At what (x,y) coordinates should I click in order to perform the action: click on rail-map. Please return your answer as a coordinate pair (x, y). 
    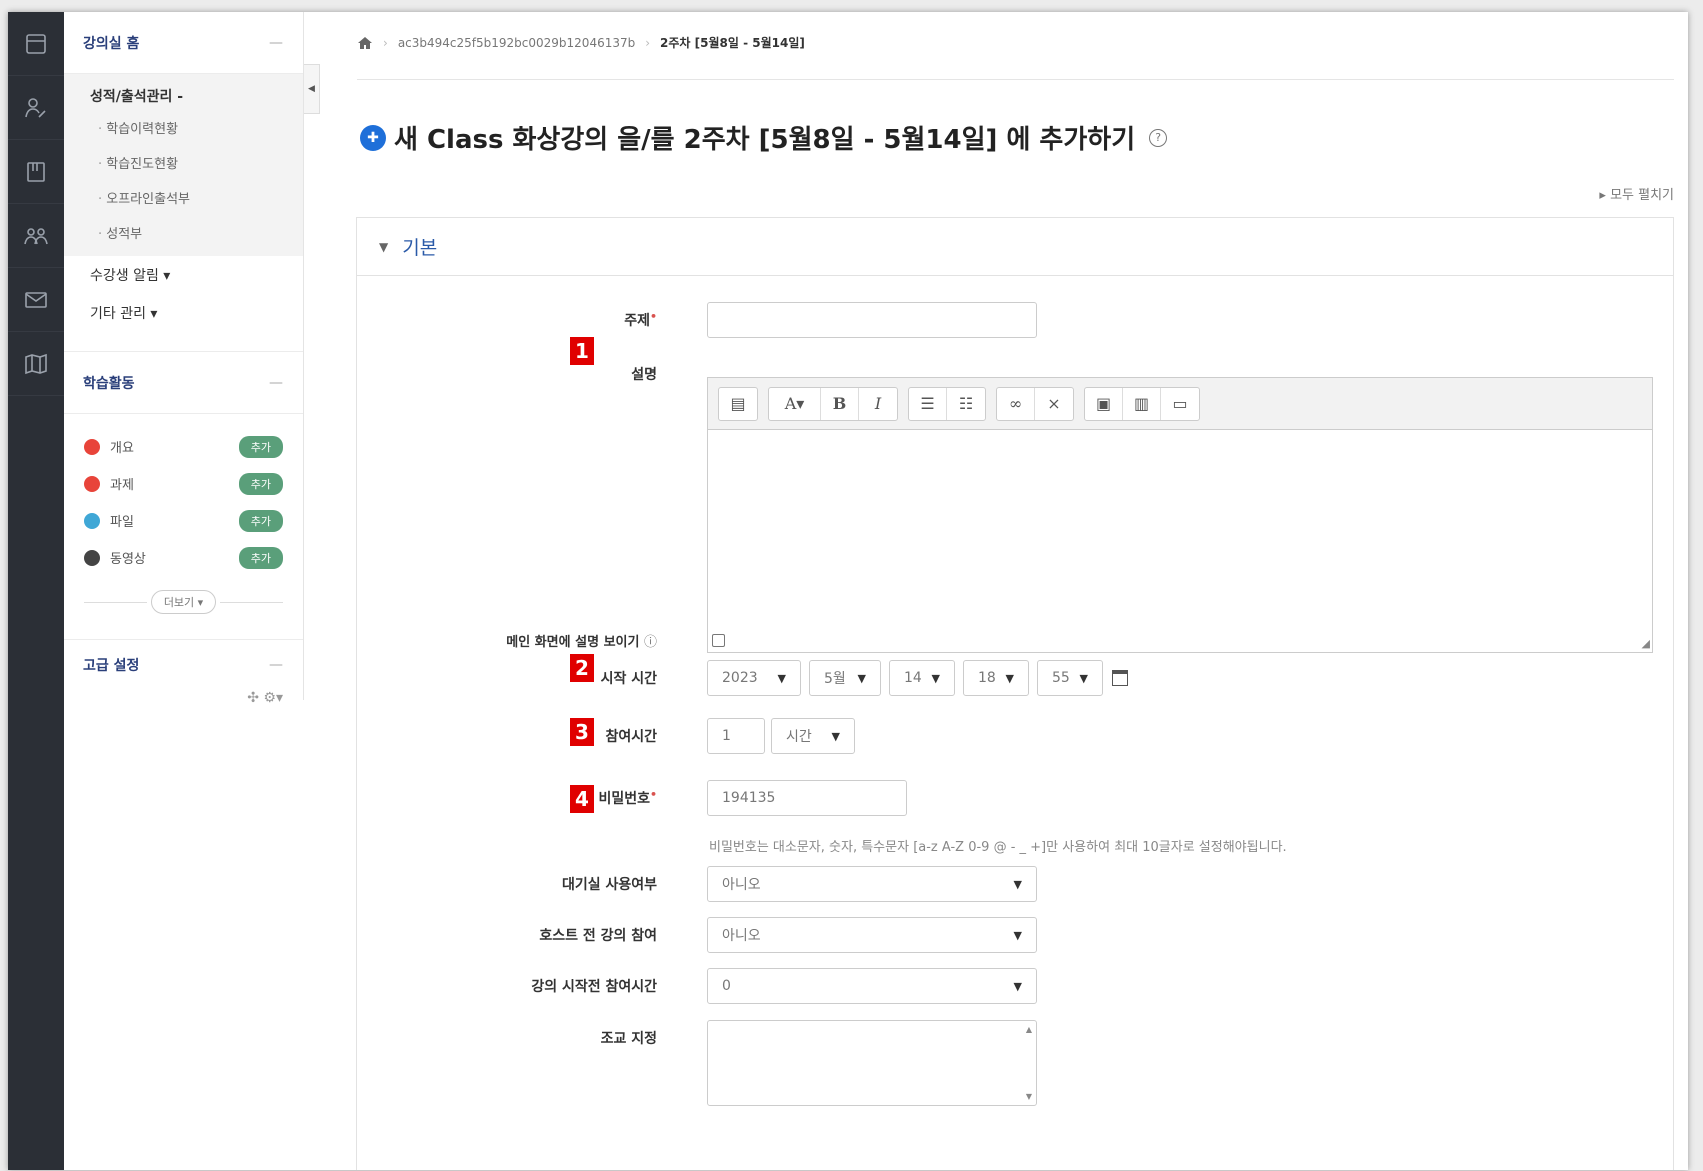
    Looking at the image, I should click on (36, 364).